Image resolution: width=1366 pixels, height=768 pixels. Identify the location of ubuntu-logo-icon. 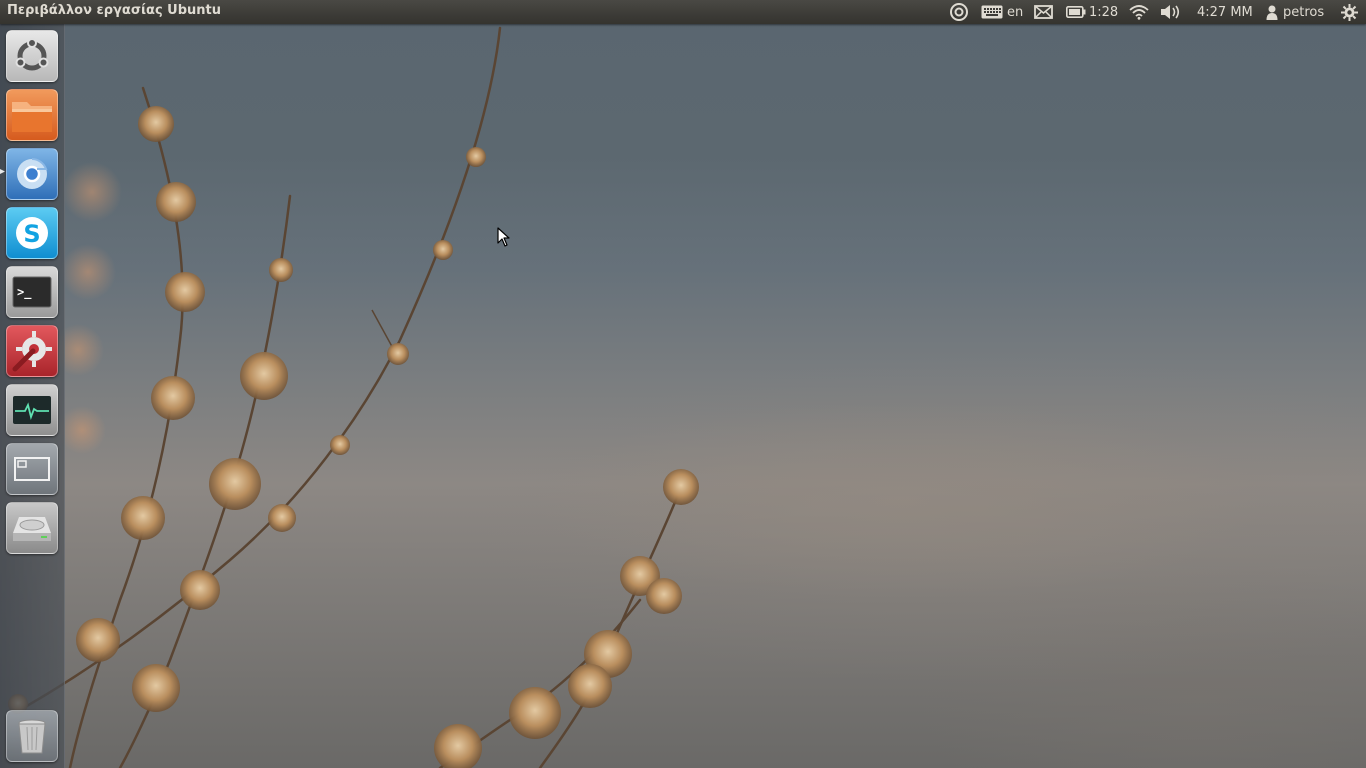
(32, 54).